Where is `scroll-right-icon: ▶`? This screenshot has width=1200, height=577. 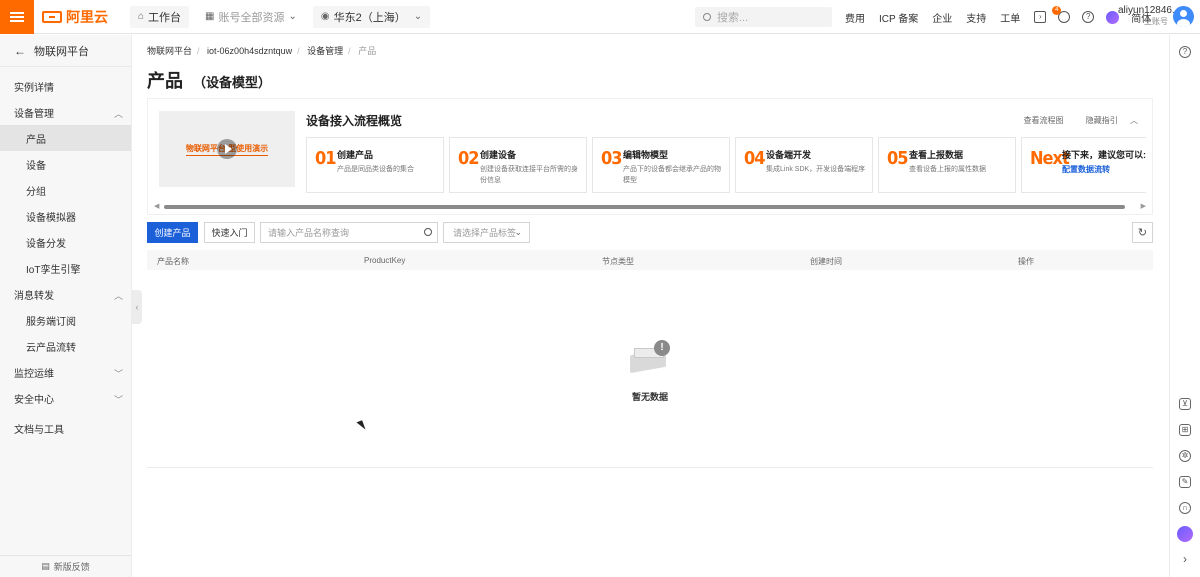
scroll-right-icon: ▶ is located at coordinates (1143, 206).